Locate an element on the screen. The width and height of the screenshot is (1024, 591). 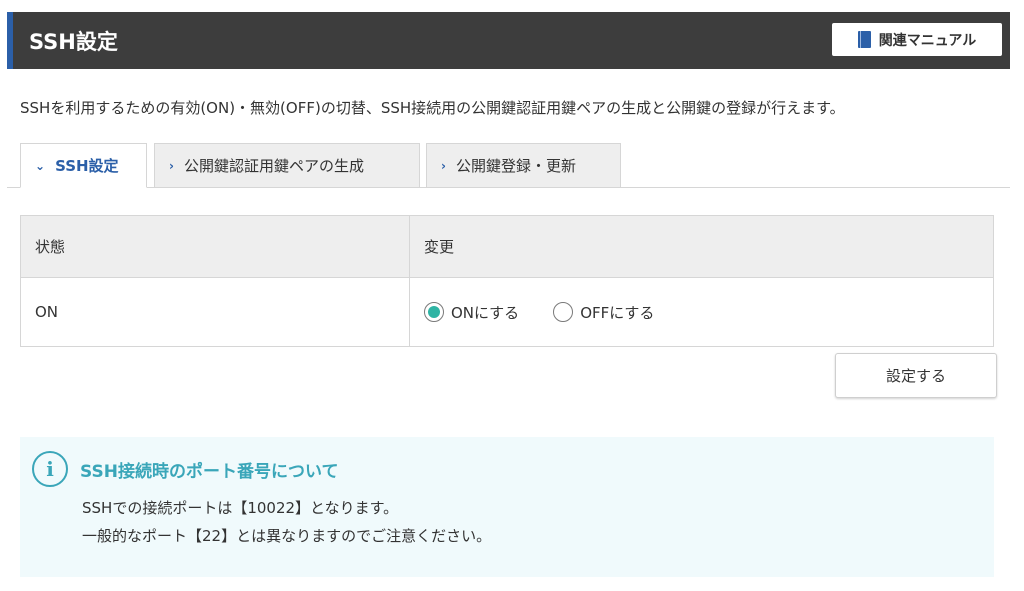
info-line-port: SSHでの接続ポートは【10022】となります。 is located at coordinates (240, 508).